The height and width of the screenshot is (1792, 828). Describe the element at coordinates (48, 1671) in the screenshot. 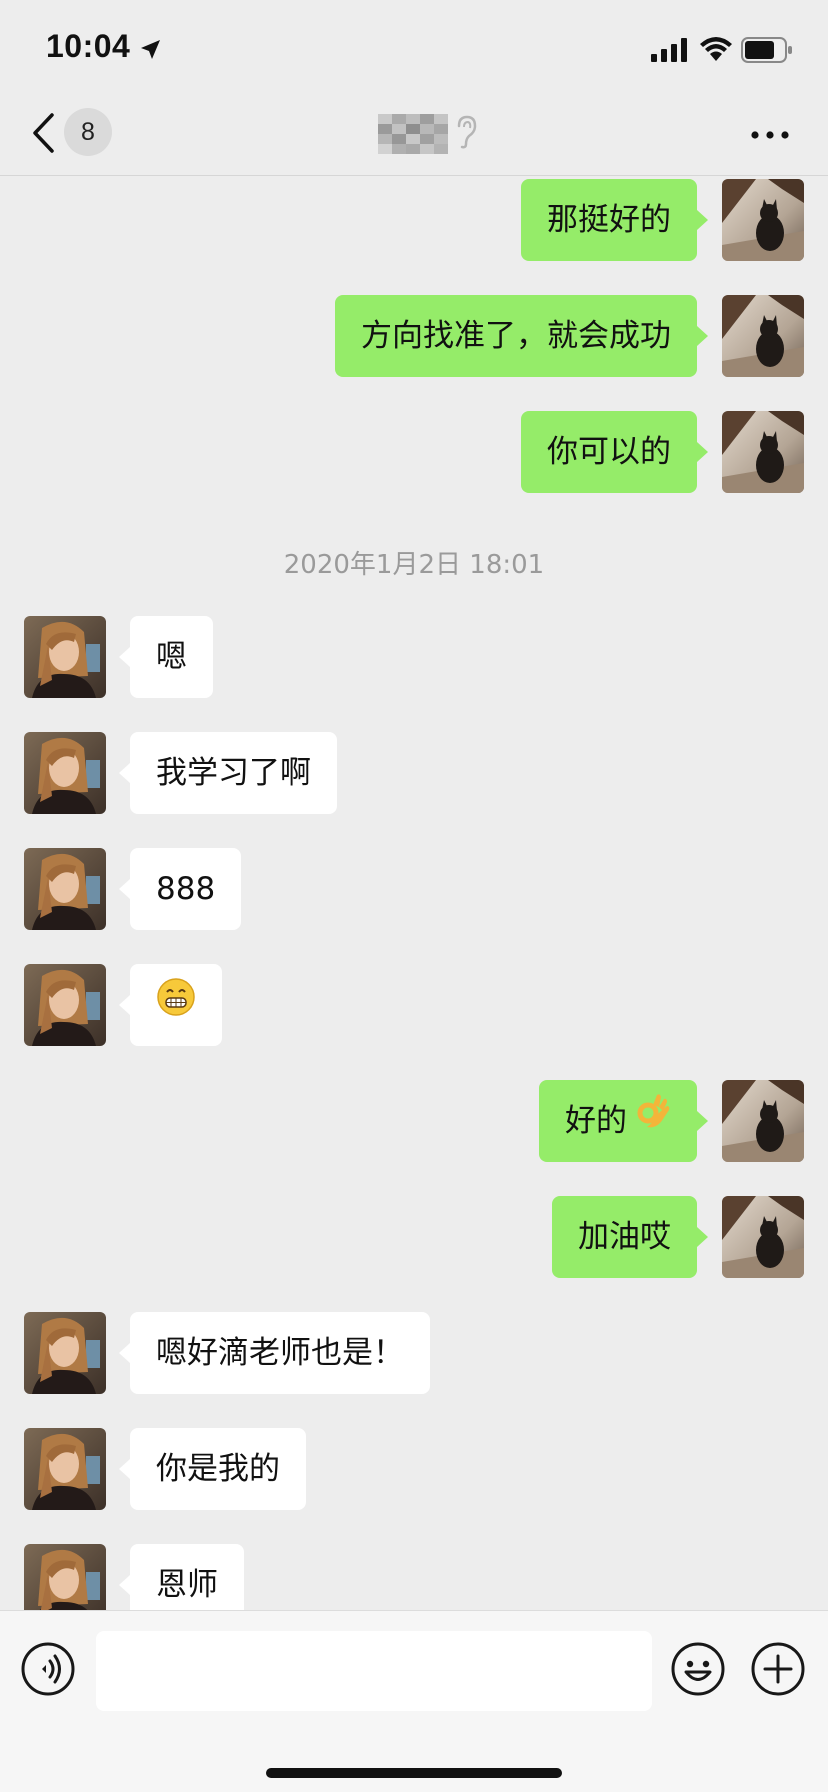

I see `voice-icon` at that location.